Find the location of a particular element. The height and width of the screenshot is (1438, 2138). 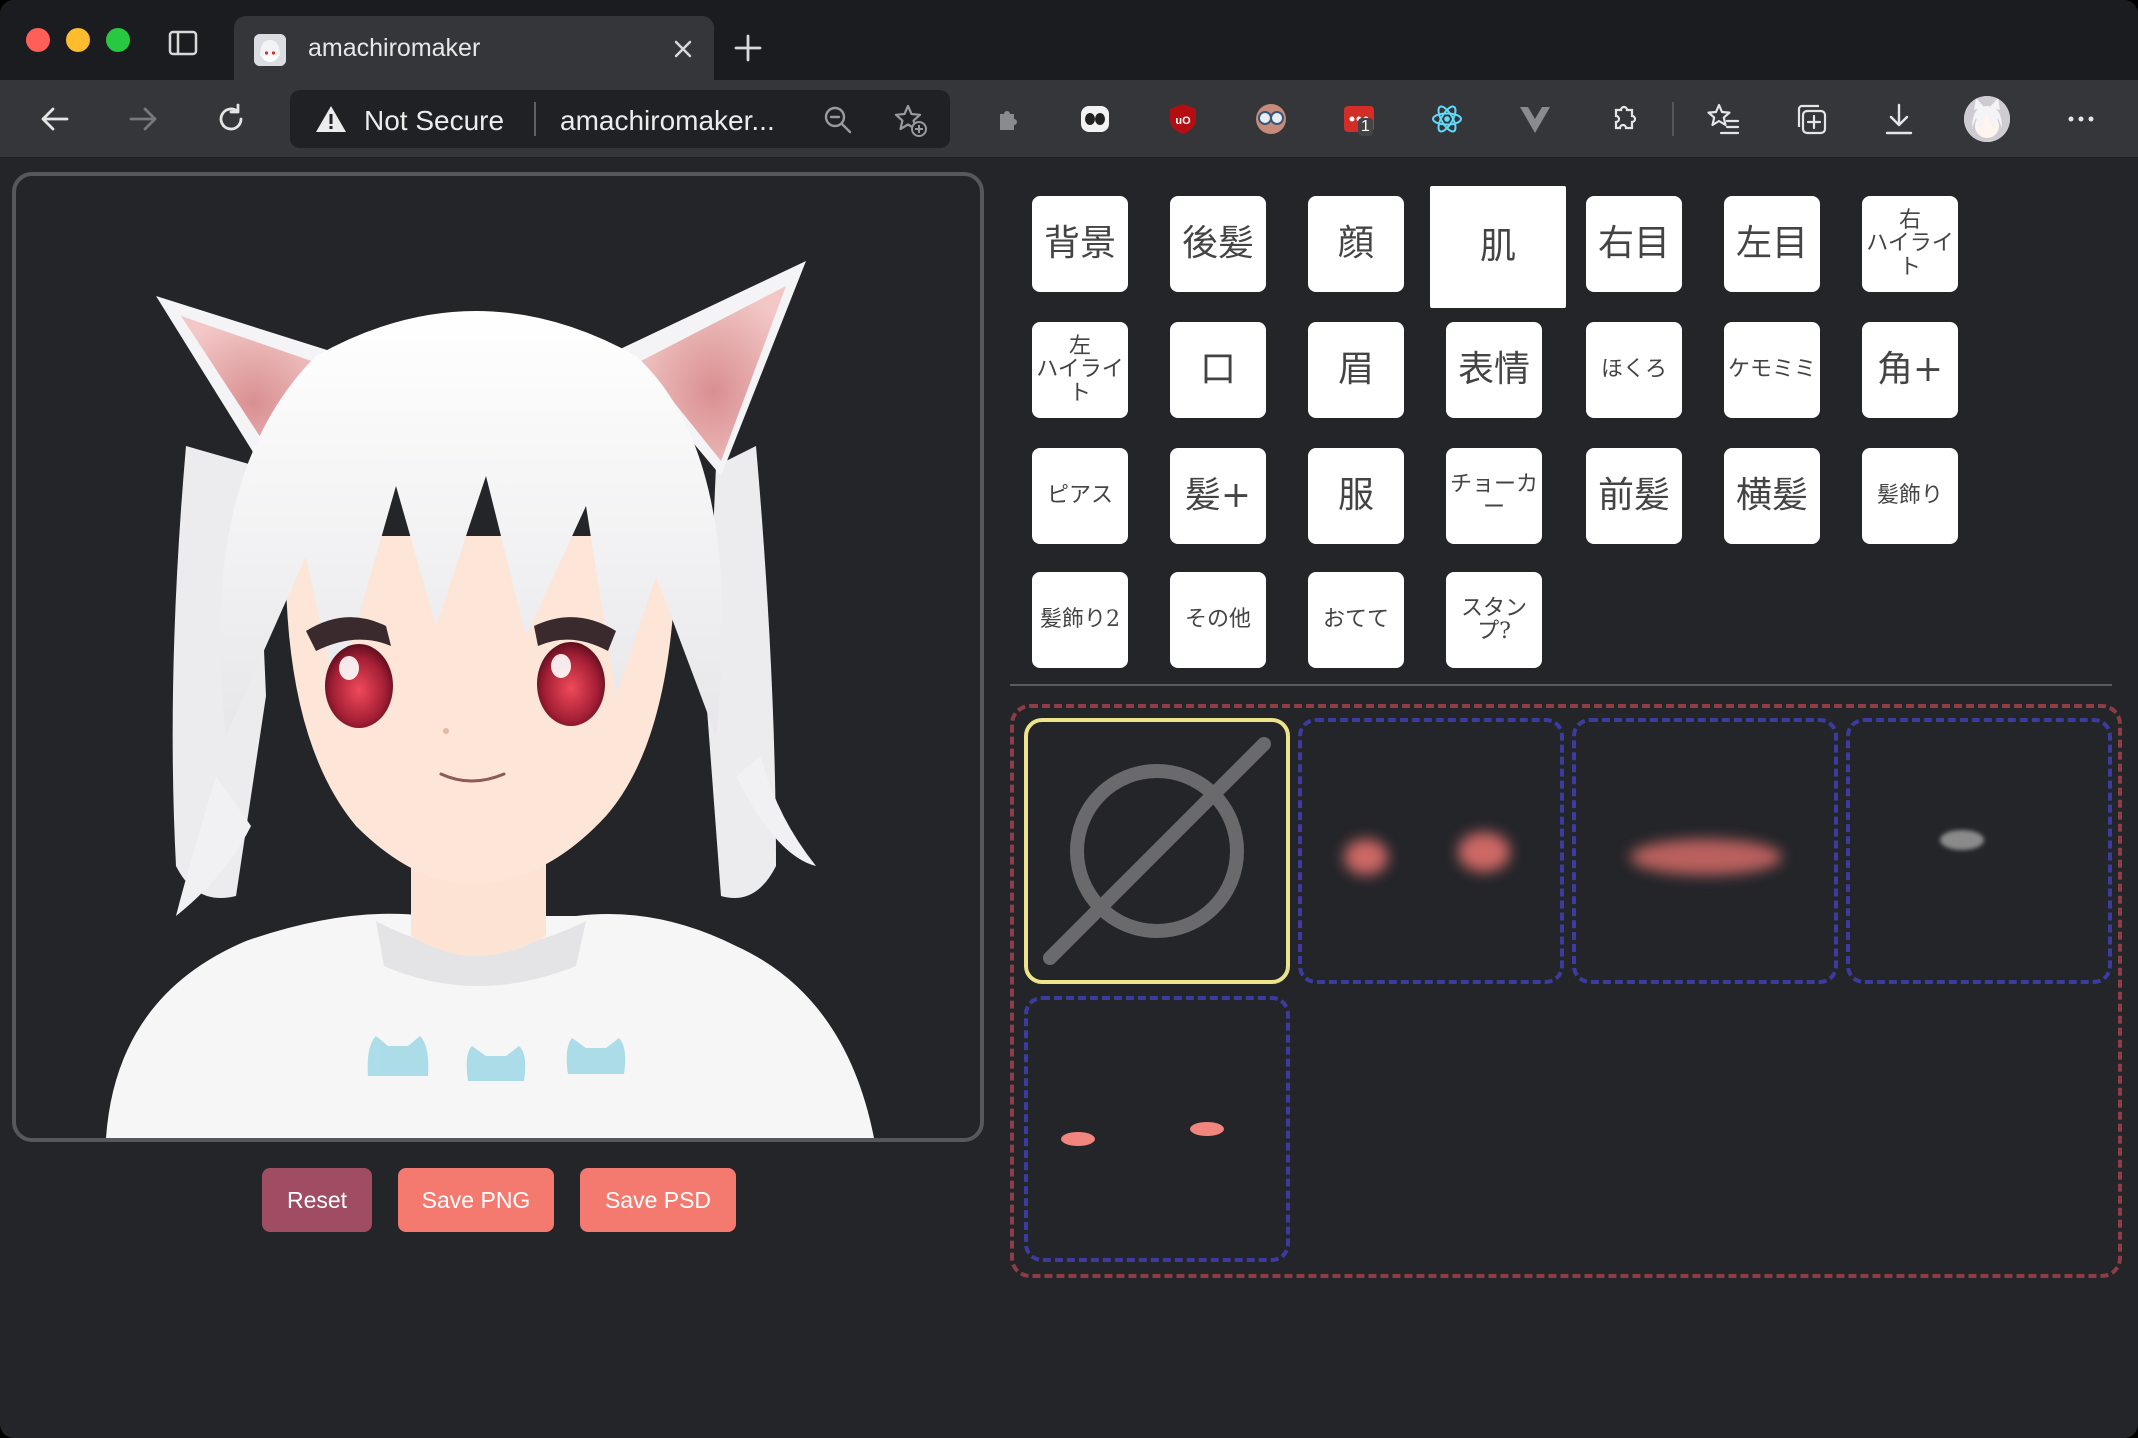

mole-preview-icon is located at coordinates (1962, 840).